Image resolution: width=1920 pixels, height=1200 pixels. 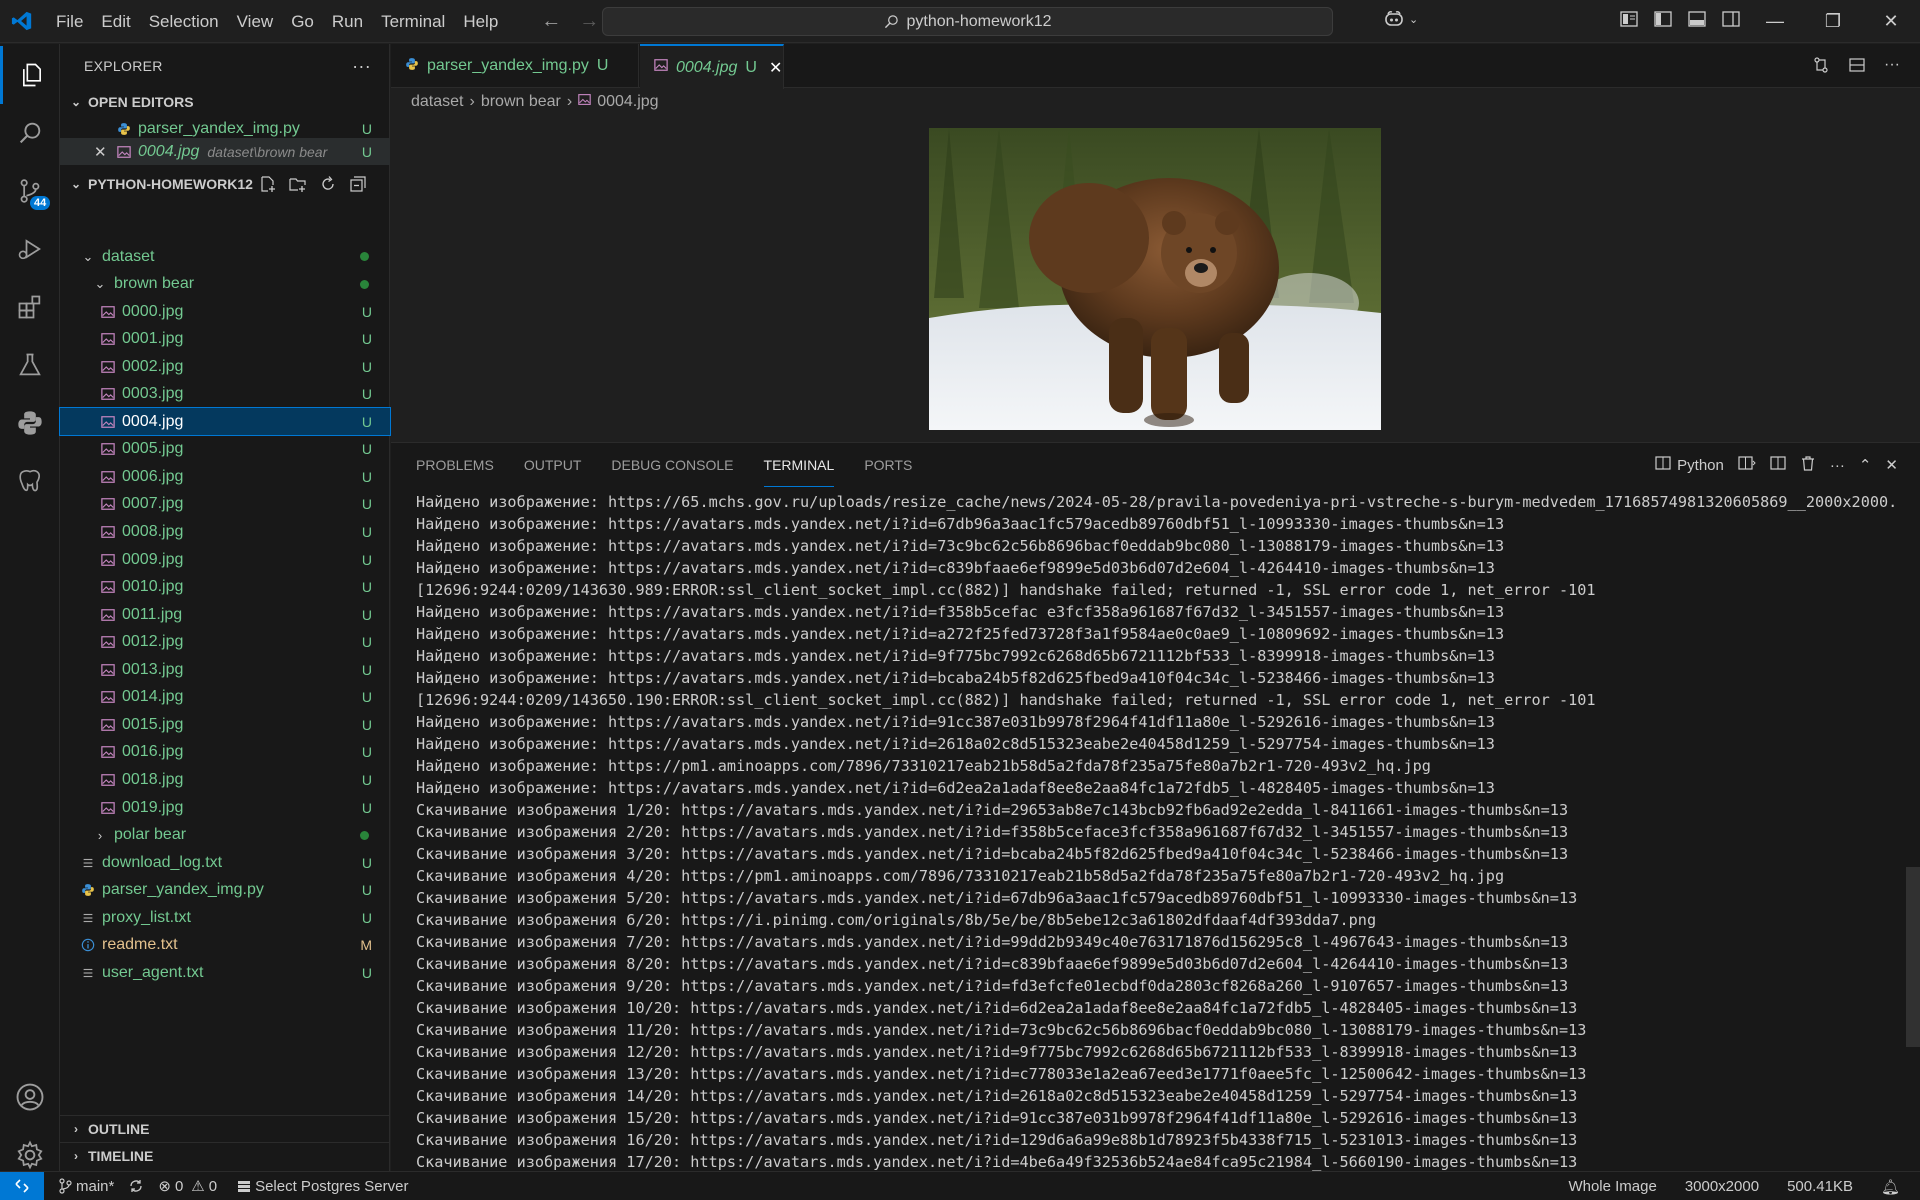 I want to click on extensions-icon, so click(x=30, y=307).